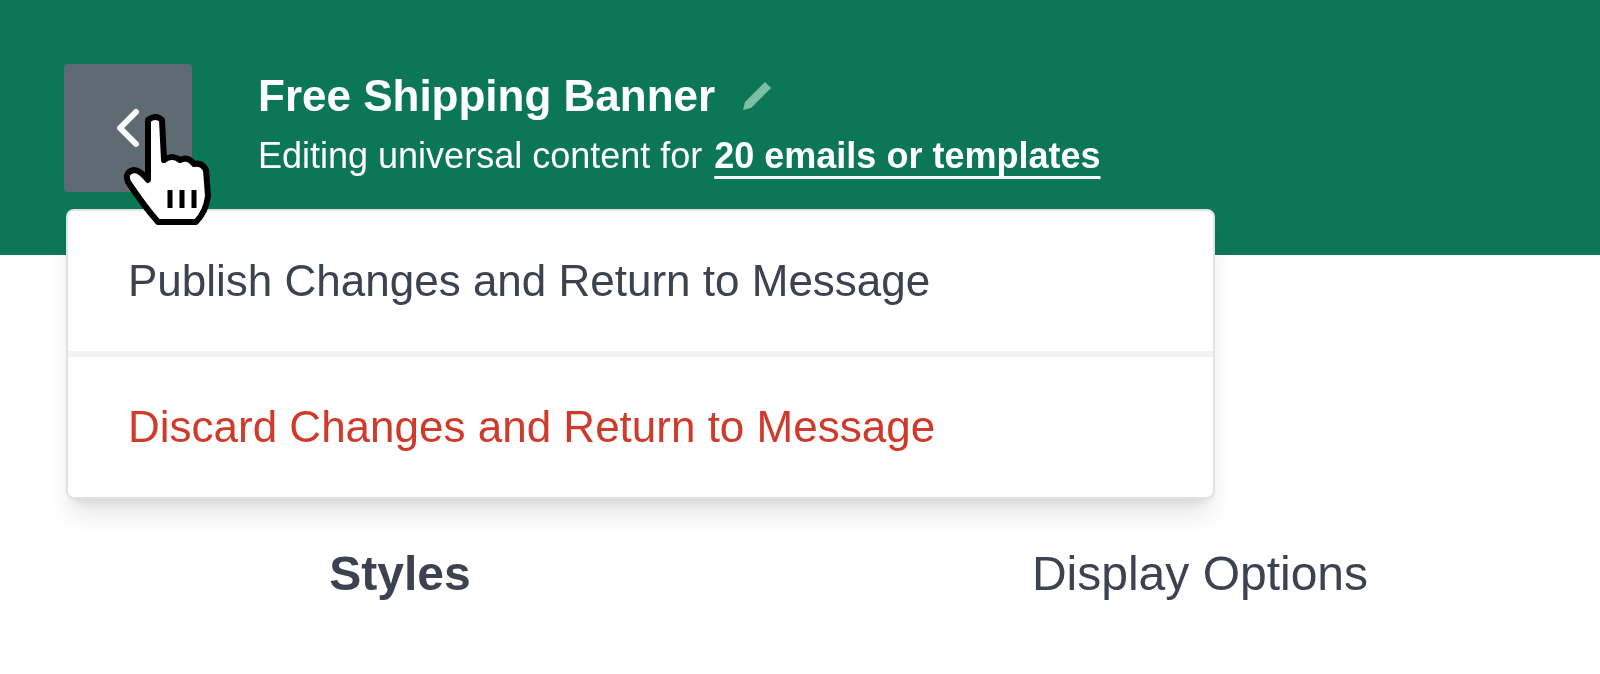 The image size is (1600, 674). Describe the element at coordinates (640, 427) in the screenshot. I see `menu-item: Discard Changes and Return to Message` at that location.